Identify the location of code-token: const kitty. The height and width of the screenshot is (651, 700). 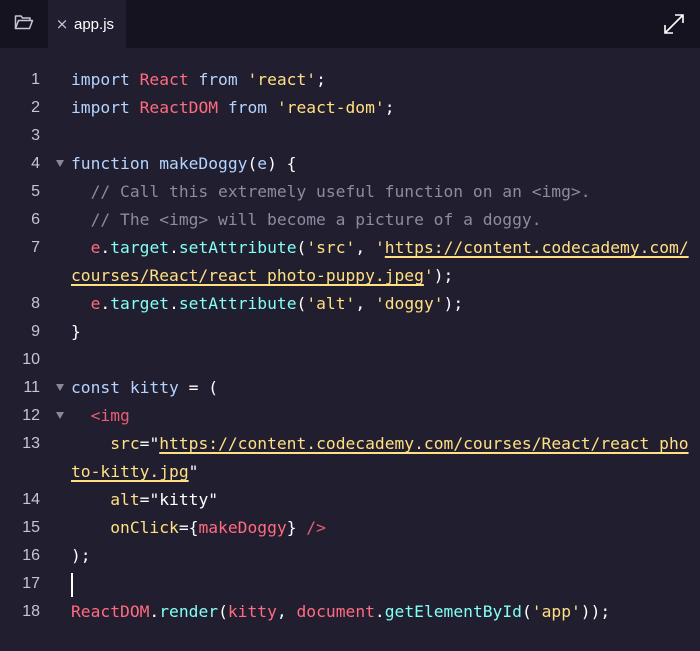
(130, 387).